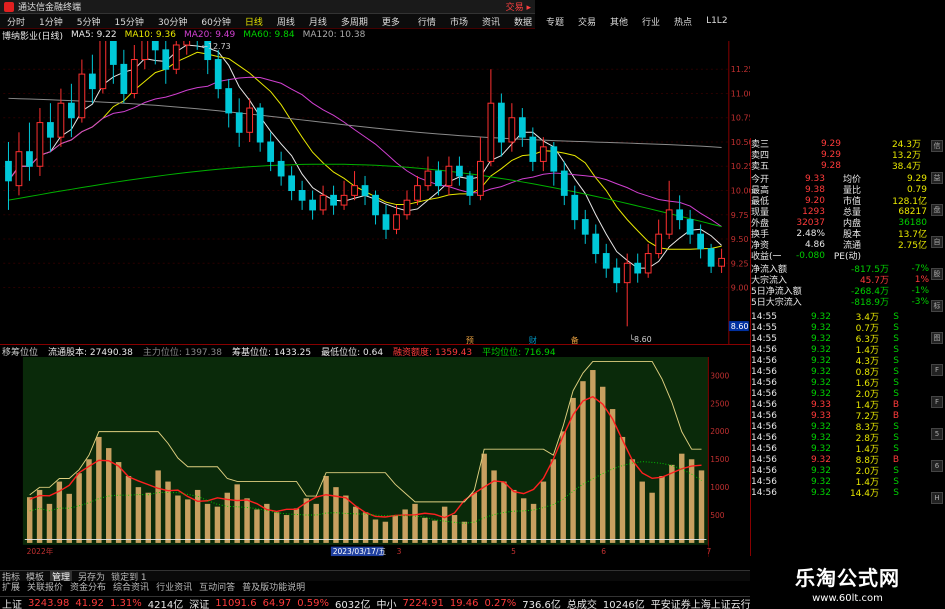 The width and height of the screenshot is (945, 609). I want to click on nav-menu-item: L1L2, so click(716, 21).